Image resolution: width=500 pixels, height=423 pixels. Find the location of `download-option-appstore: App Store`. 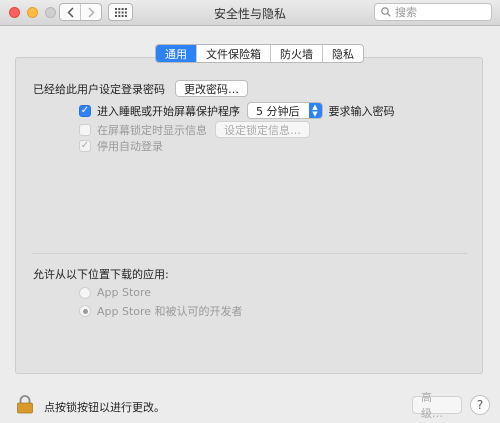

download-option-appstore: App Store is located at coordinates (115, 292).